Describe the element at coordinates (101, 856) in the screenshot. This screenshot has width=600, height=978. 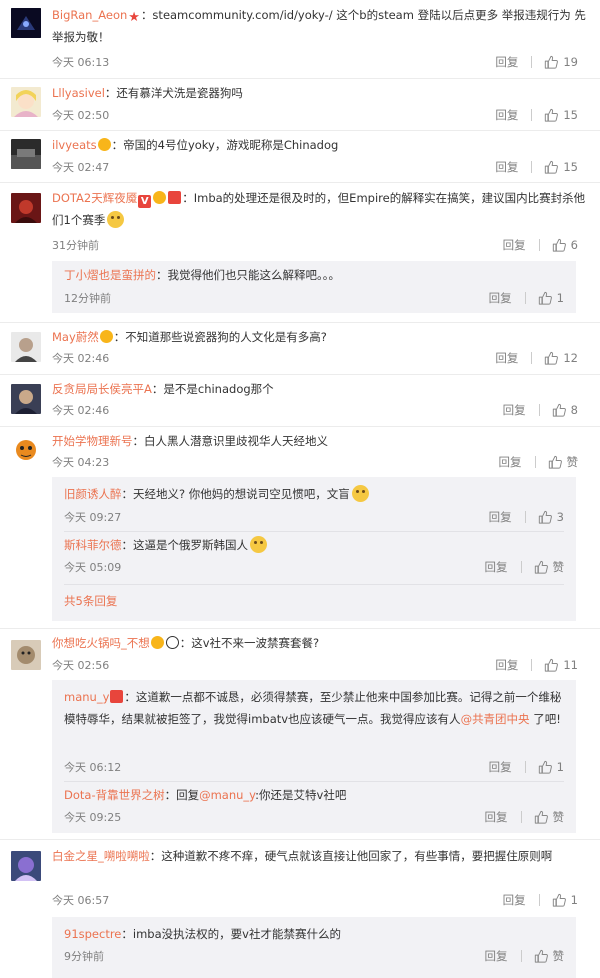
I see `comment-username: 白金之星_嗍啦嗍啦` at that location.